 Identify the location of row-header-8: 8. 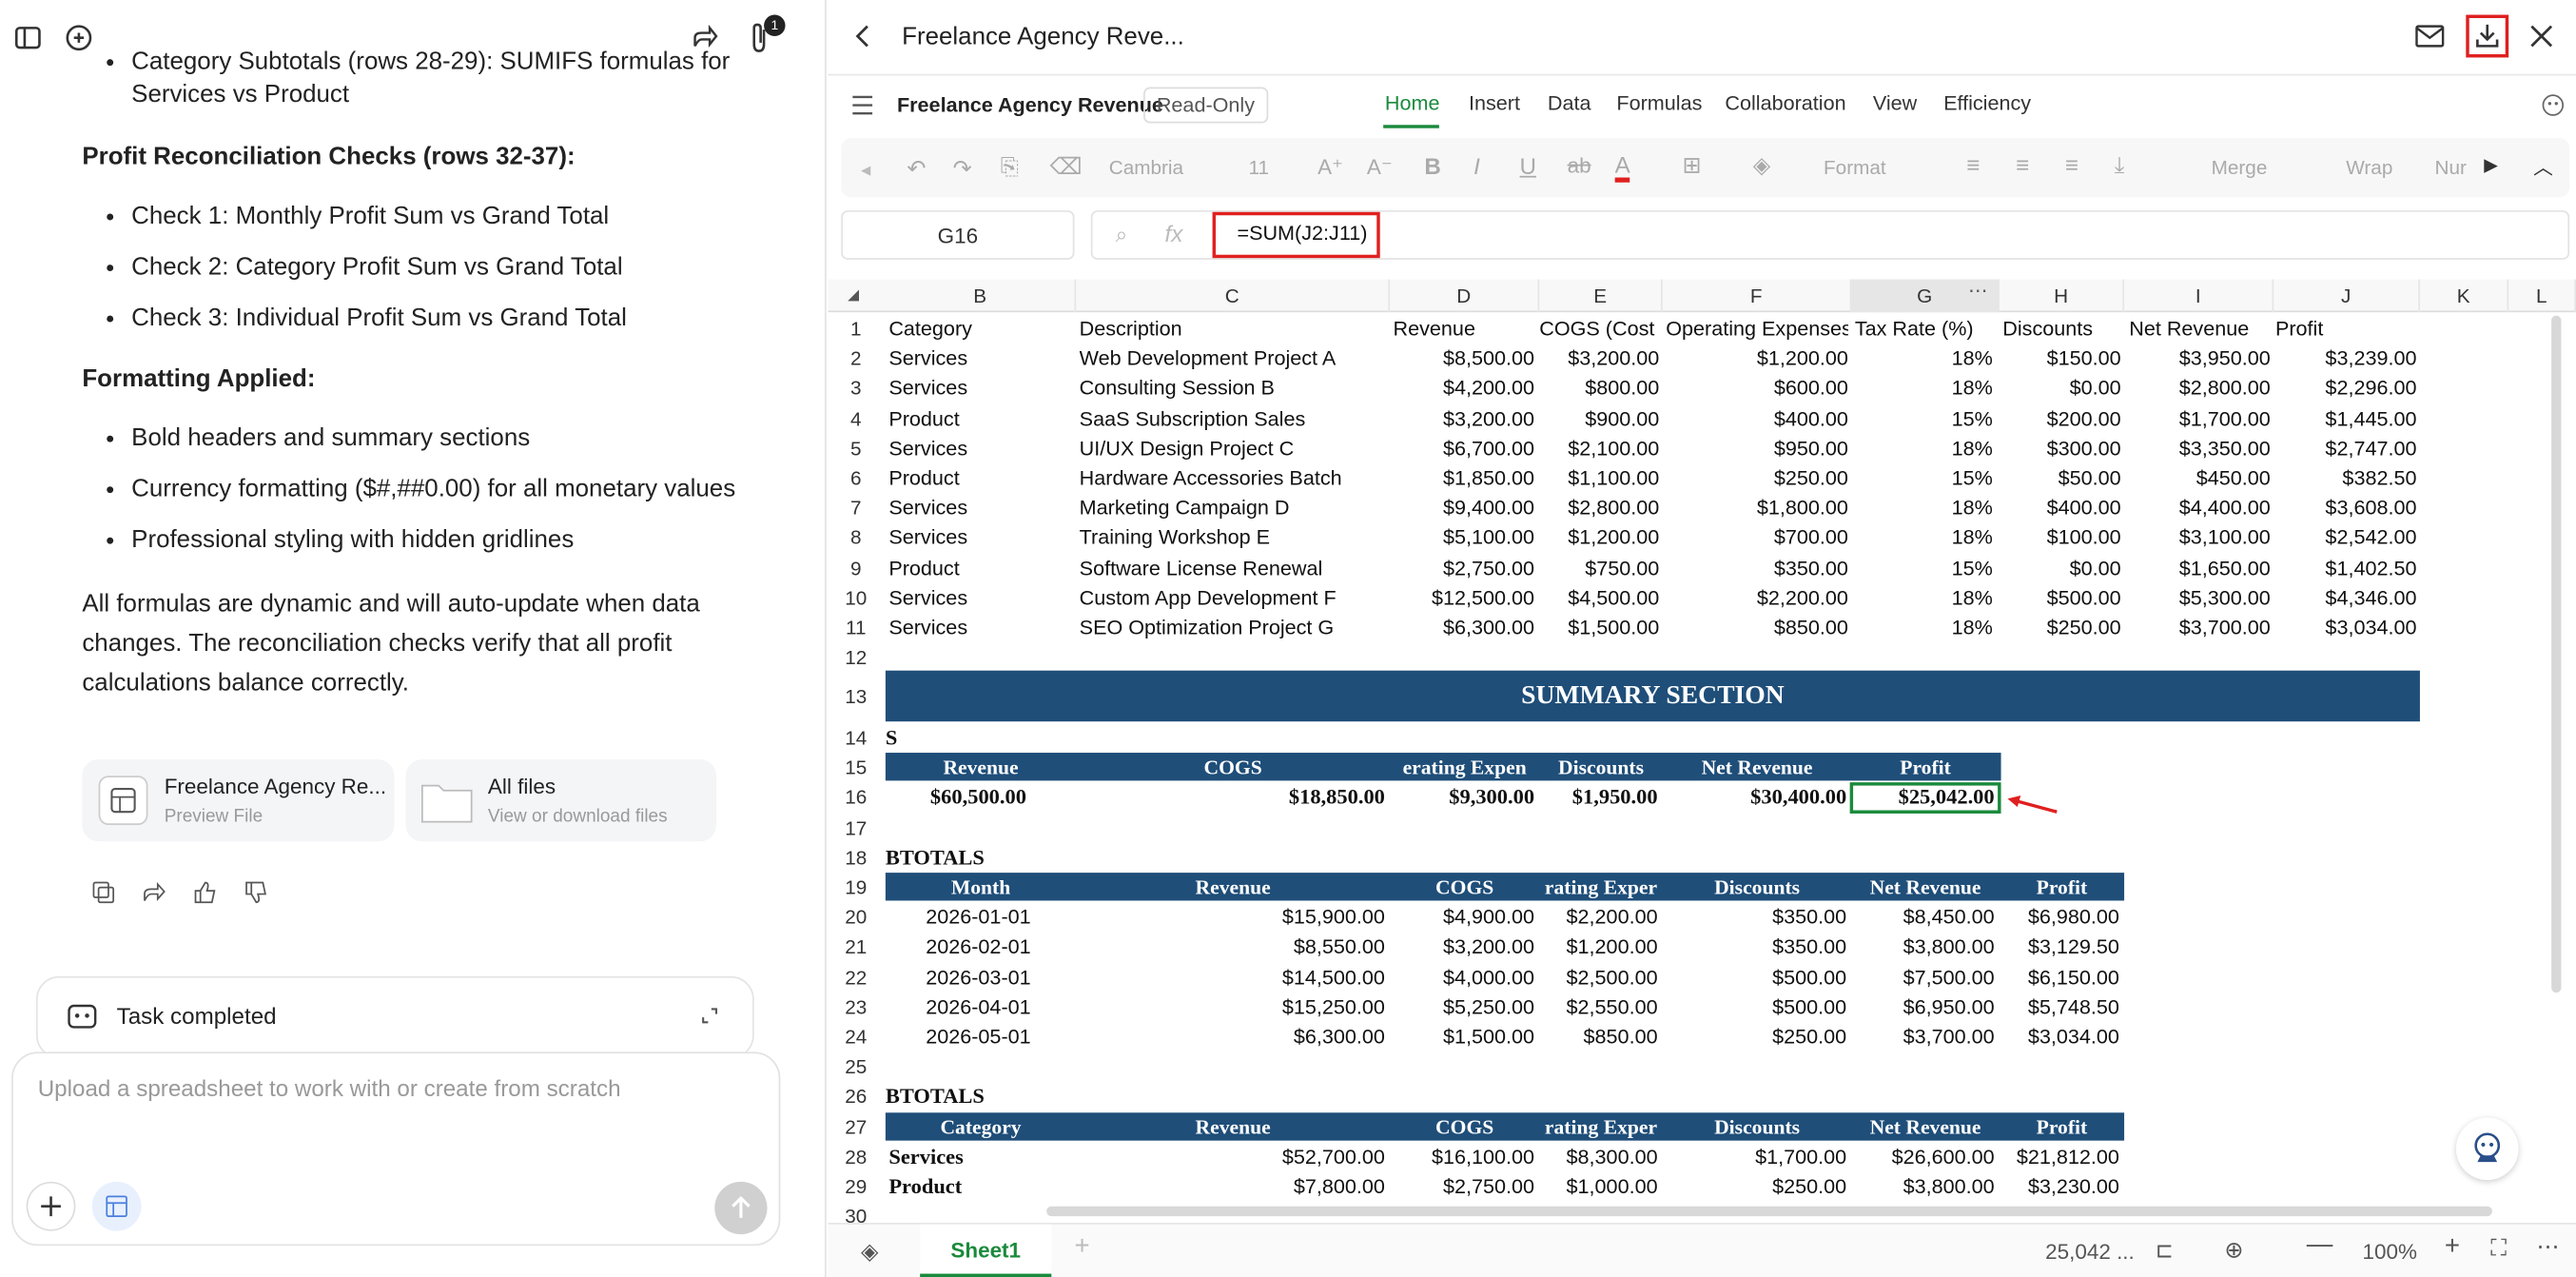
(856, 538).